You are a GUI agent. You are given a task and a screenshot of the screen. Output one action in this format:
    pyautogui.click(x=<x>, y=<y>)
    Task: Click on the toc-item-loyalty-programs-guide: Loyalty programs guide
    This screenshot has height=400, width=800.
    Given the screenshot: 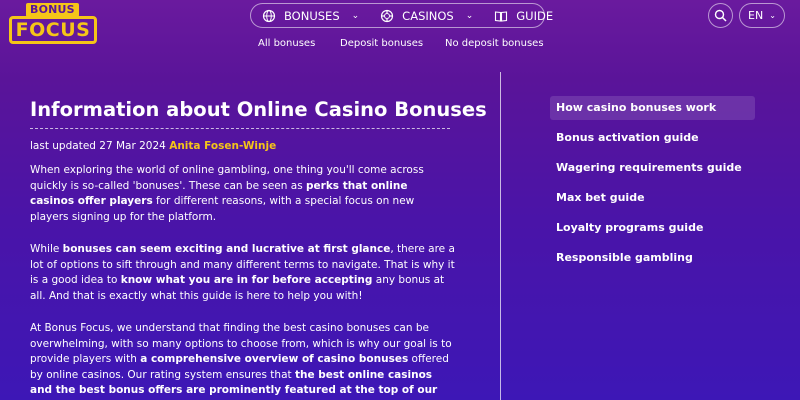 What is the action you would take?
    pyautogui.click(x=652, y=228)
    